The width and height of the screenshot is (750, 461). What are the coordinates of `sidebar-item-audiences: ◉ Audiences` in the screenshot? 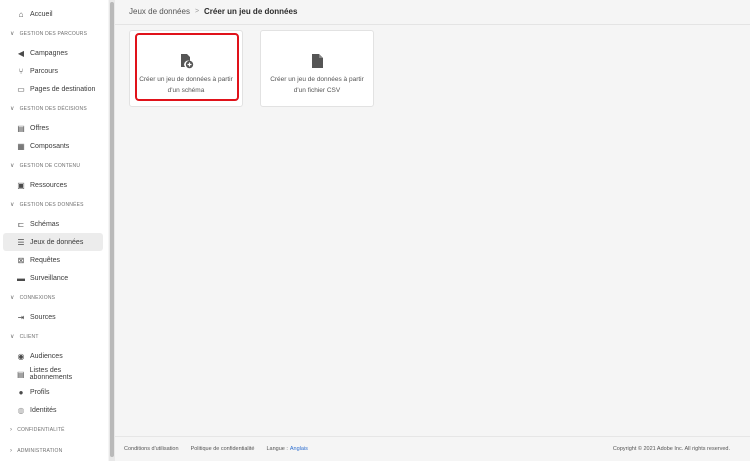 It's located at (53, 356).